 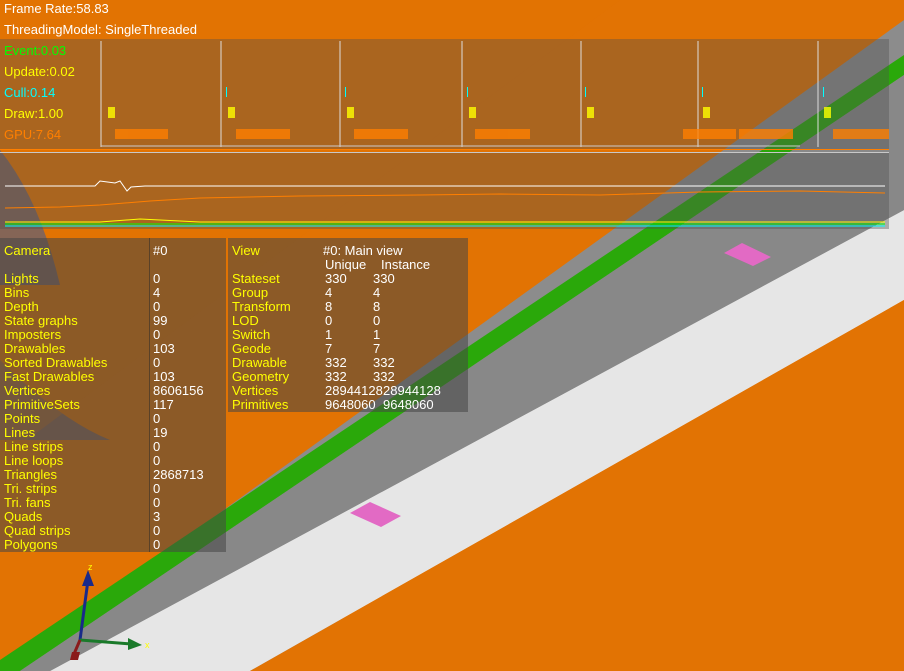 I want to click on camera-stat-label: Drawables, so click(x=35, y=348).